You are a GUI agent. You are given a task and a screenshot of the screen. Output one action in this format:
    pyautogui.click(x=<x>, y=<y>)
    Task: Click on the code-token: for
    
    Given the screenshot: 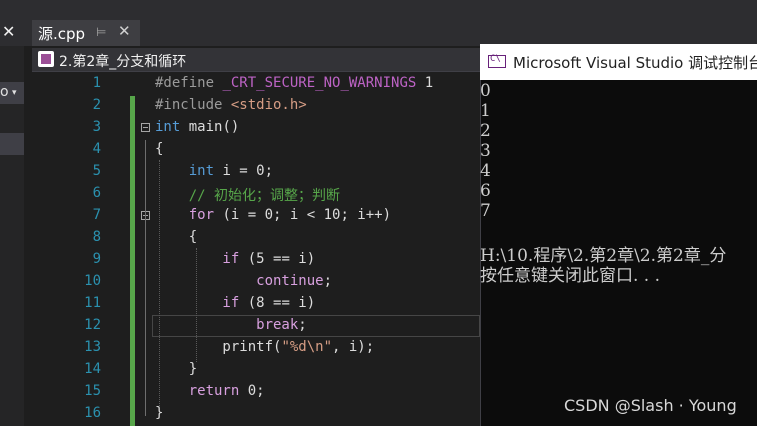 What is the action you would take?
    pyautogui.click(x=185, y=215)
    